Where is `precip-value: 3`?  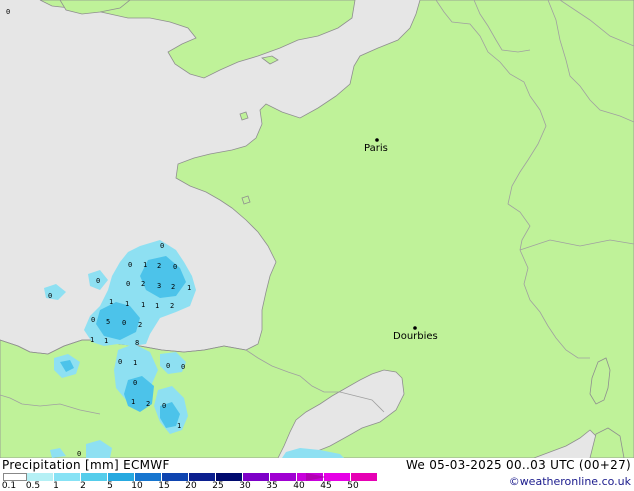 precip-value: 3 is located at coordinates (159, 286).